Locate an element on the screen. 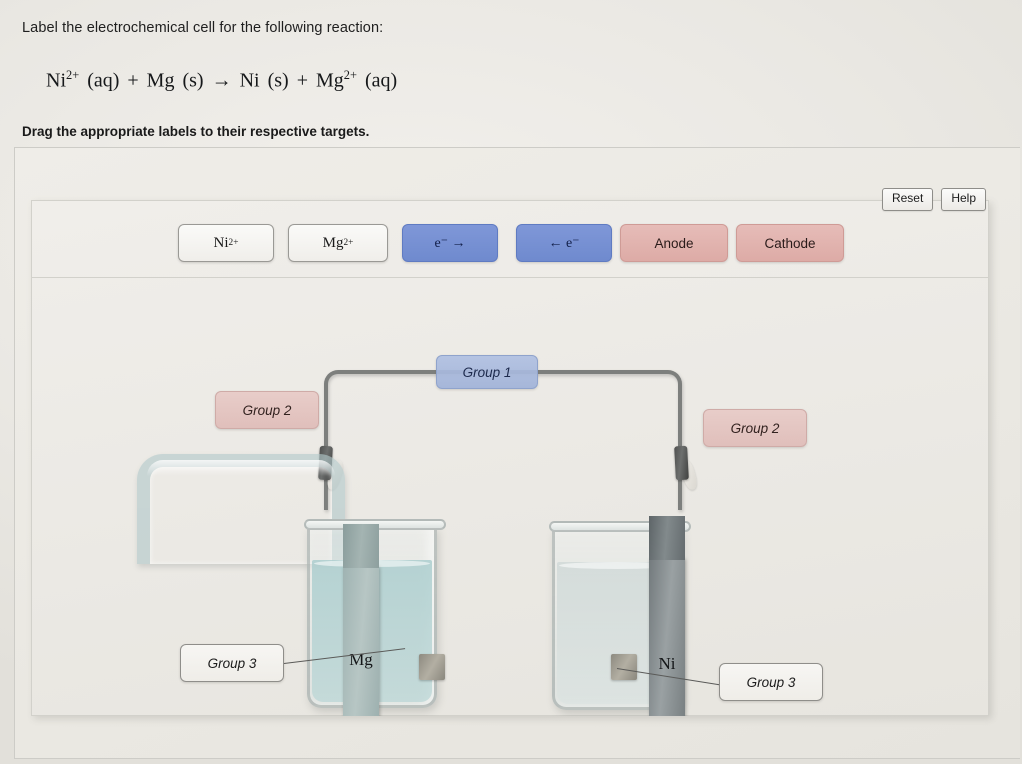  product-1-state: (s) is located at coordinates (278, 80).